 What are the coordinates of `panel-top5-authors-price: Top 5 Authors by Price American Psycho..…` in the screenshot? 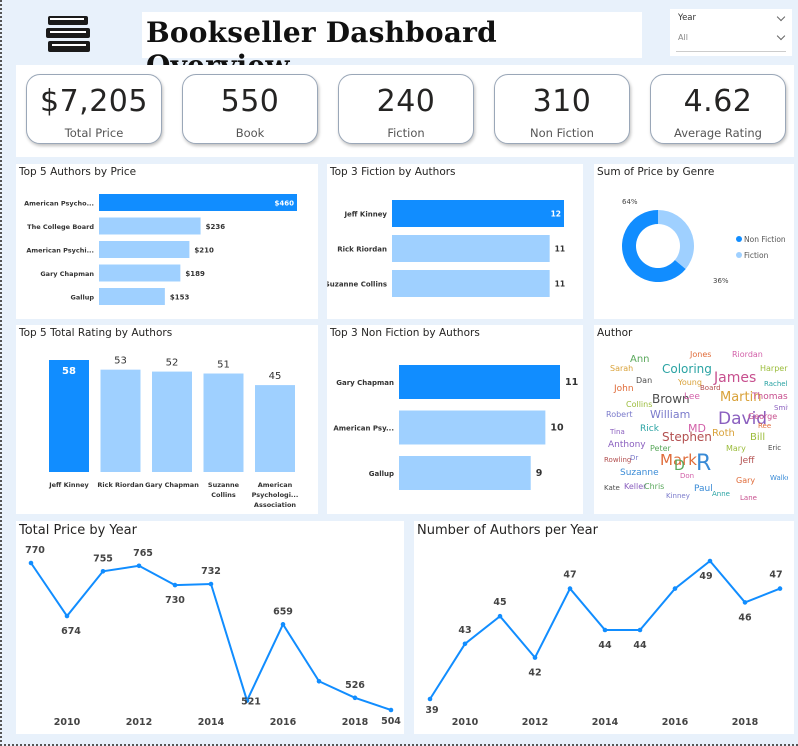 It's located at (167, 241).